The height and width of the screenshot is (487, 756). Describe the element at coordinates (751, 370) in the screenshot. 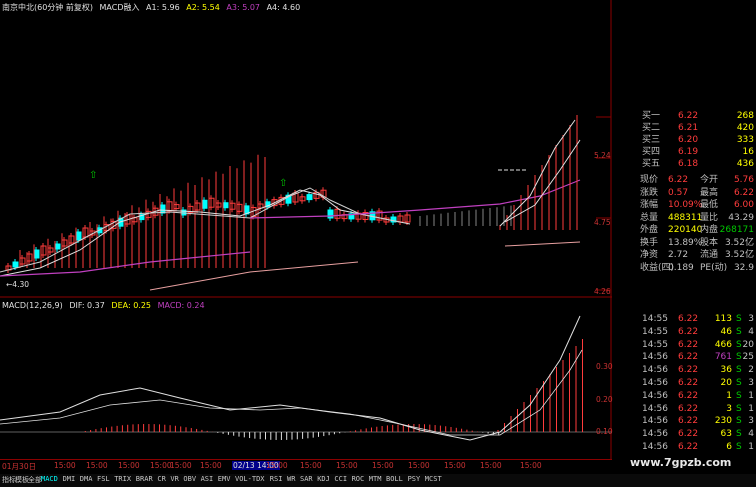

I see `tick-count: 2` at that location.